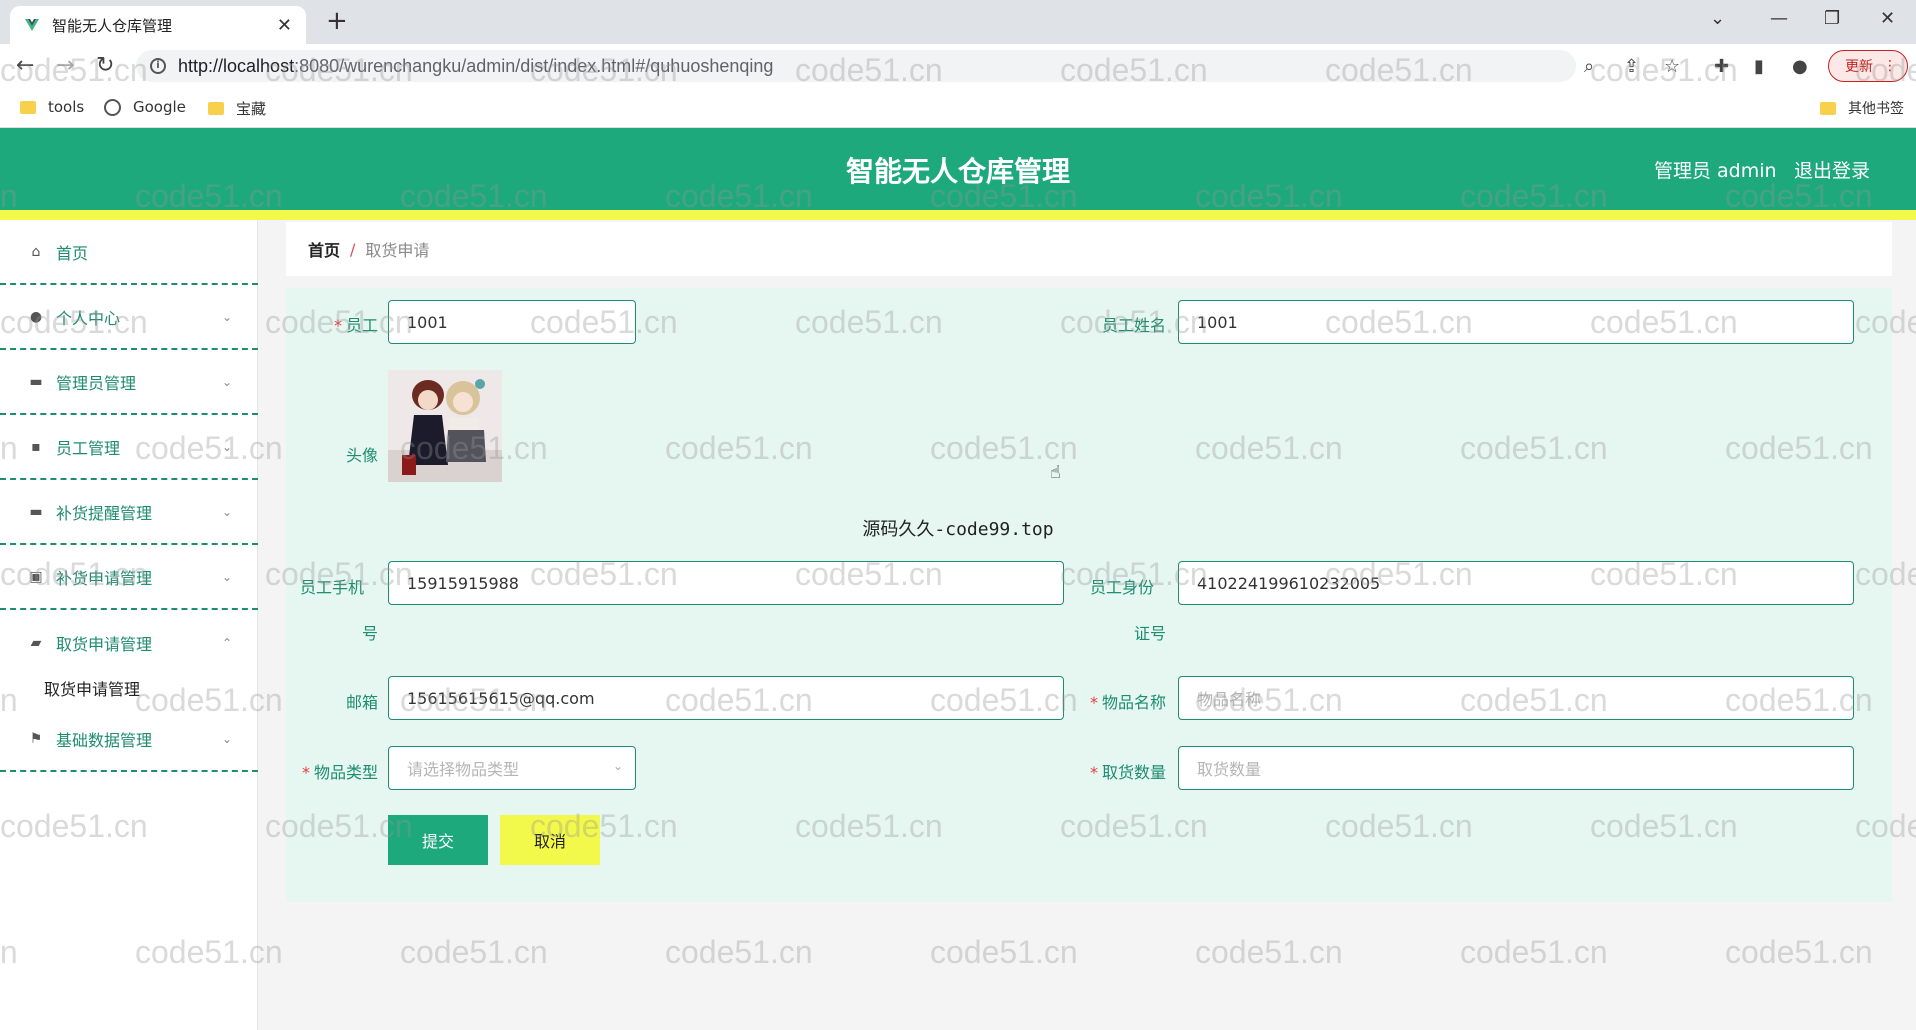 This screenshot has height=1030, width=1916. Describe the element at coordinates (1862, 108) in the screenshot. I see `bookmark-other: 其他书签` at that location.